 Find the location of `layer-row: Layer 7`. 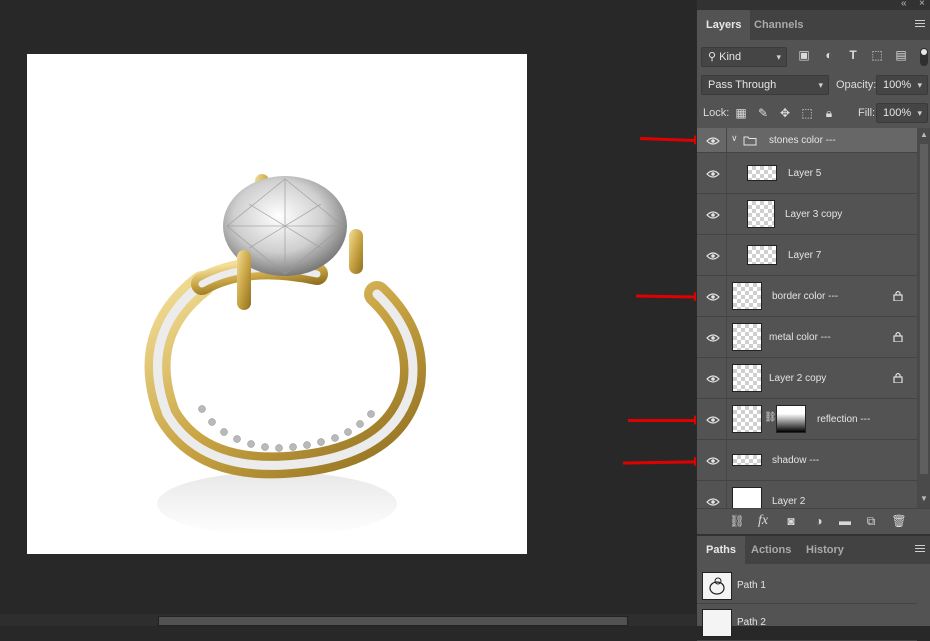

layer-row: Layer 7 is located at coordinates (807, 255).